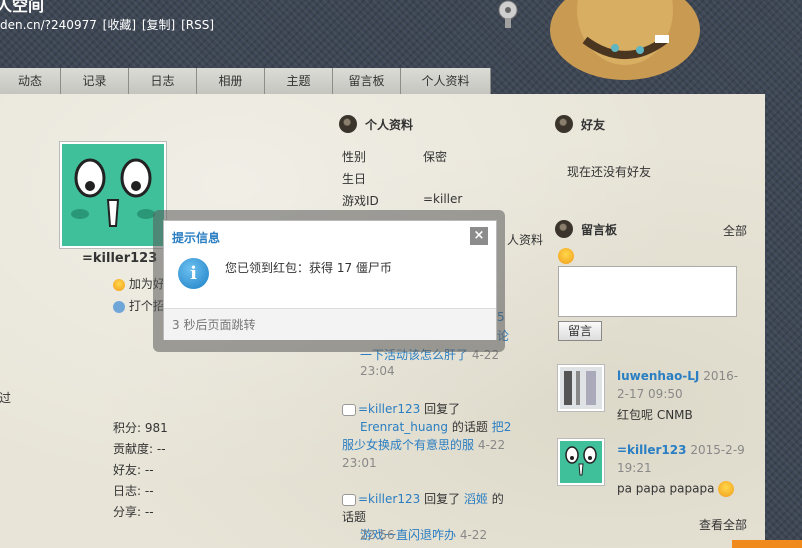  What do you see at coordinates (95, 81) in the screenshot?
I see `tab-records: 记录` at bounding box center [95, 81].